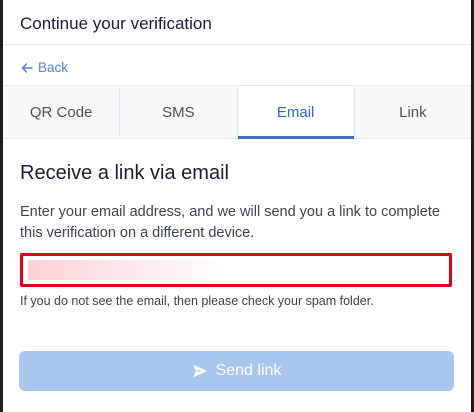 The width and height of the screenshot is (474, 412). What do you see at coordinates (200, 371) in the screenshot?
I see `send-icon` at bounding box center [200, 371].